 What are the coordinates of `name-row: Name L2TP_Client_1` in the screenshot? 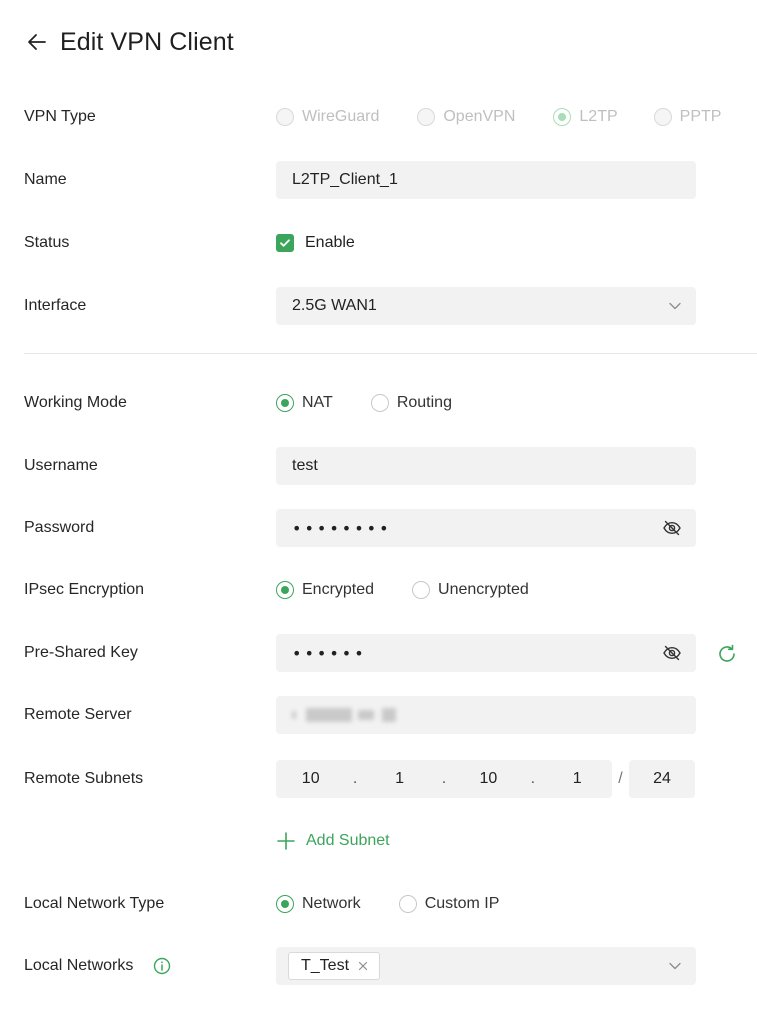 It's located at (378, 180).